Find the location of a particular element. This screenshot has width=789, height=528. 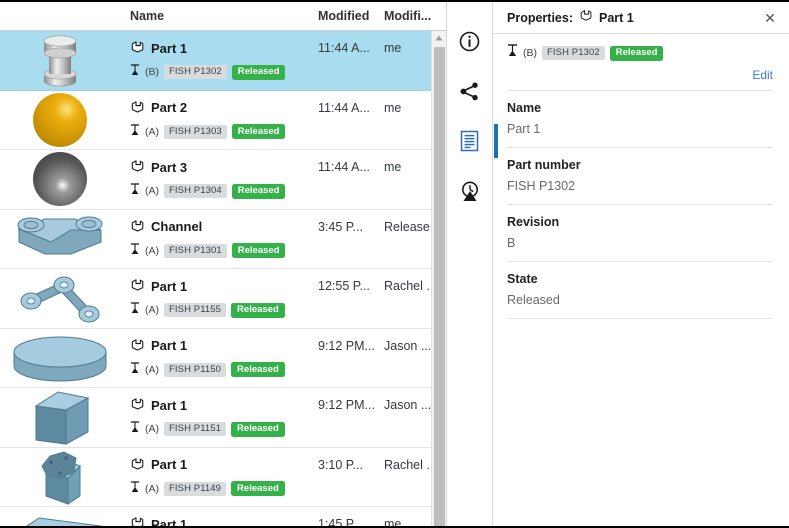

scroll-up-arrow-icon is located at coordinates (439, 38).